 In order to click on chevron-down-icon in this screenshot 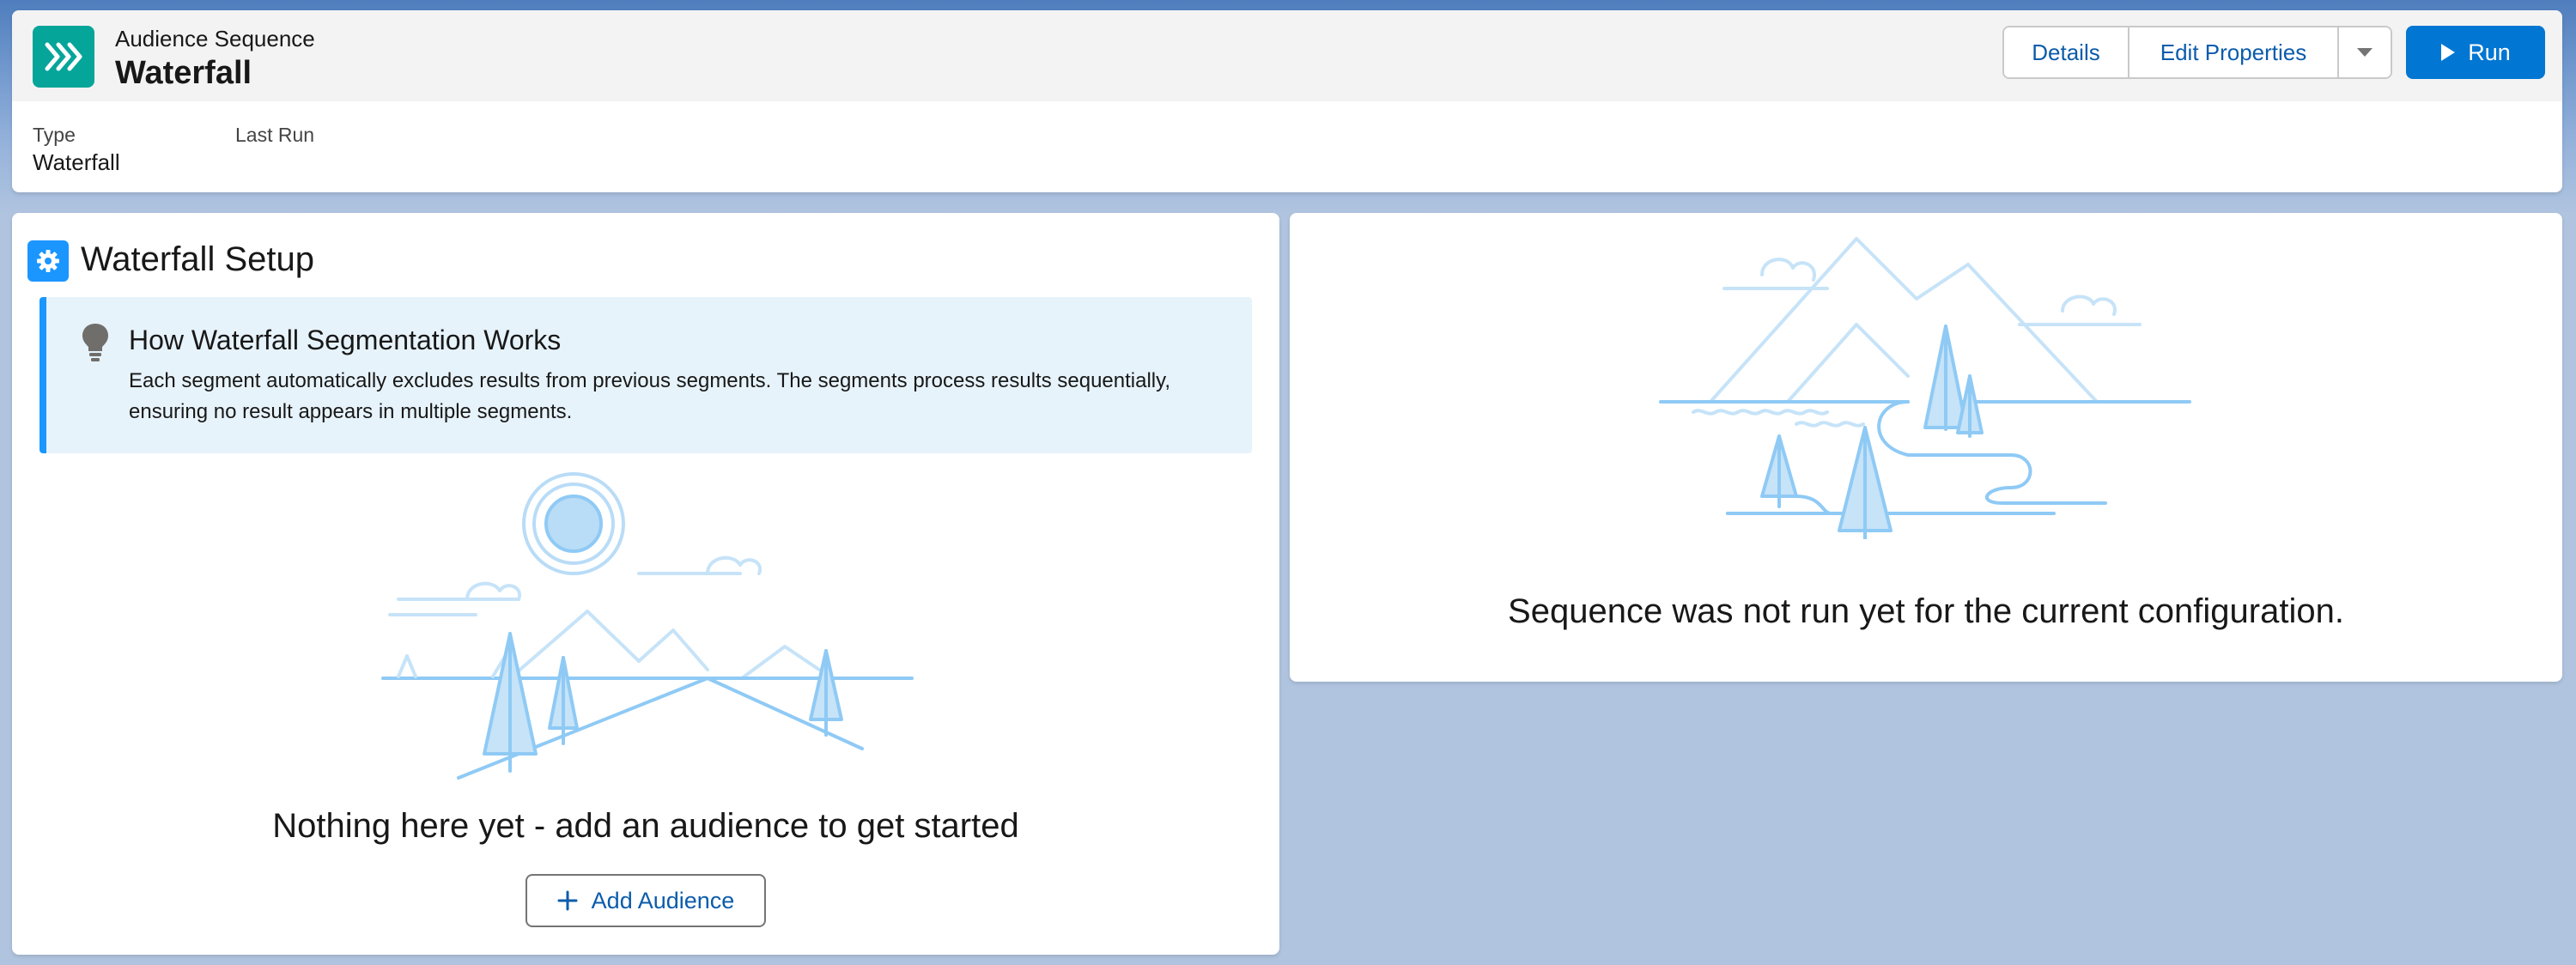, I will do `click(2364, 53)`.